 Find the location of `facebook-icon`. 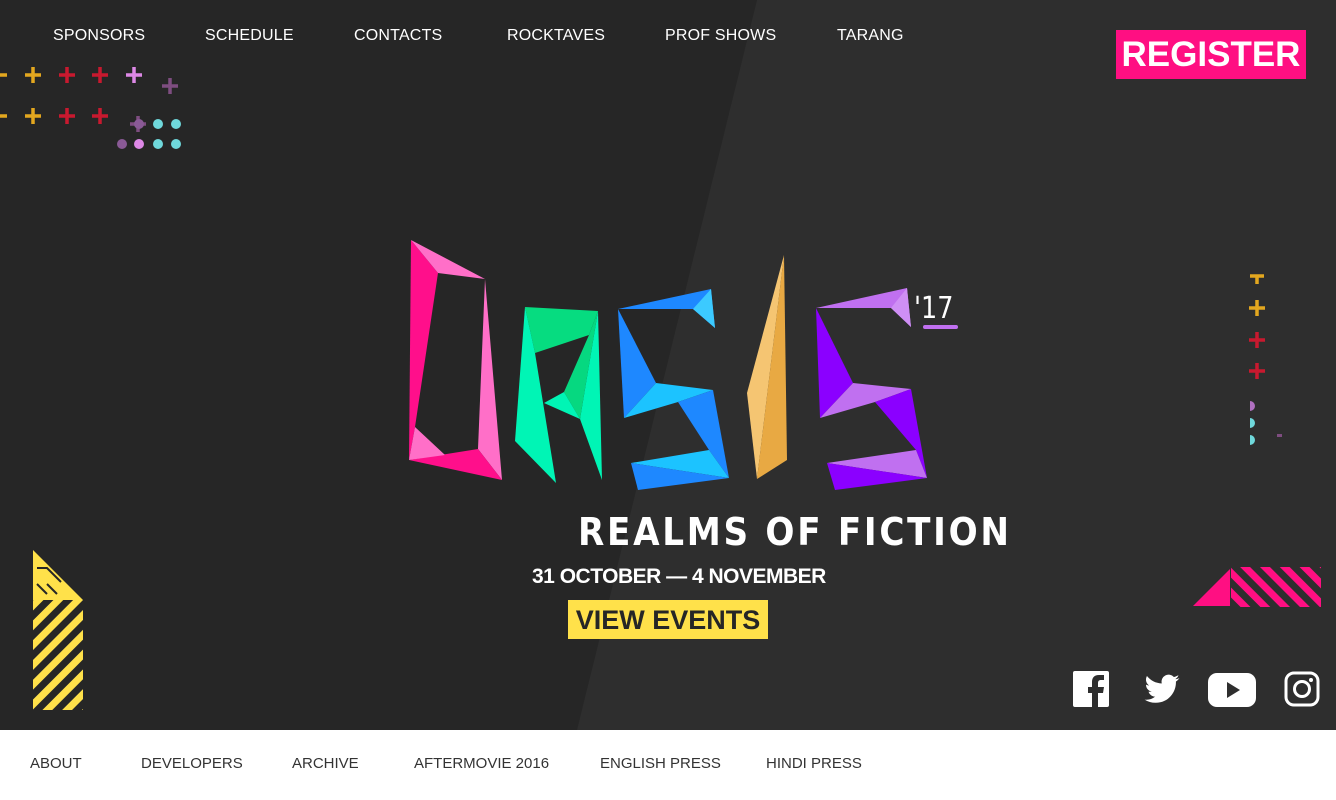

facebook-icon is located at coordinates (1091, 689).